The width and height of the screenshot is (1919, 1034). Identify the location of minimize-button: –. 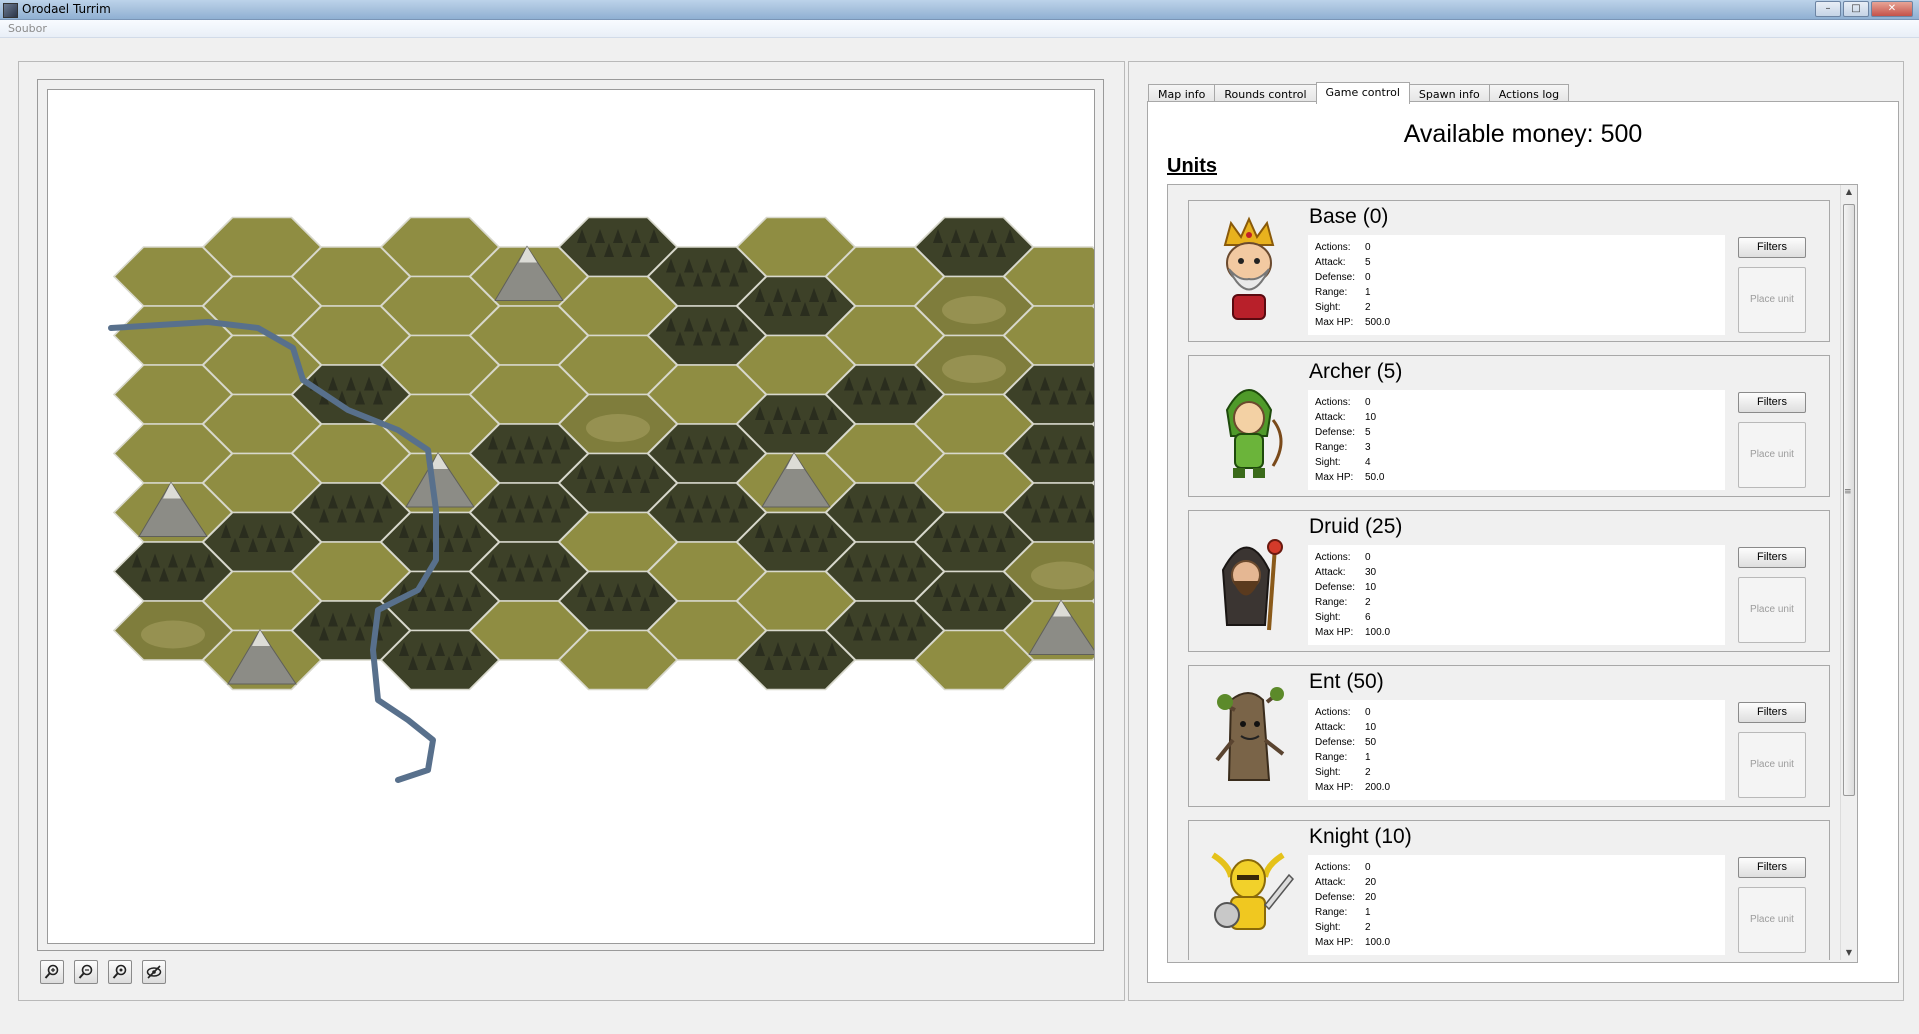
(1828, 9).